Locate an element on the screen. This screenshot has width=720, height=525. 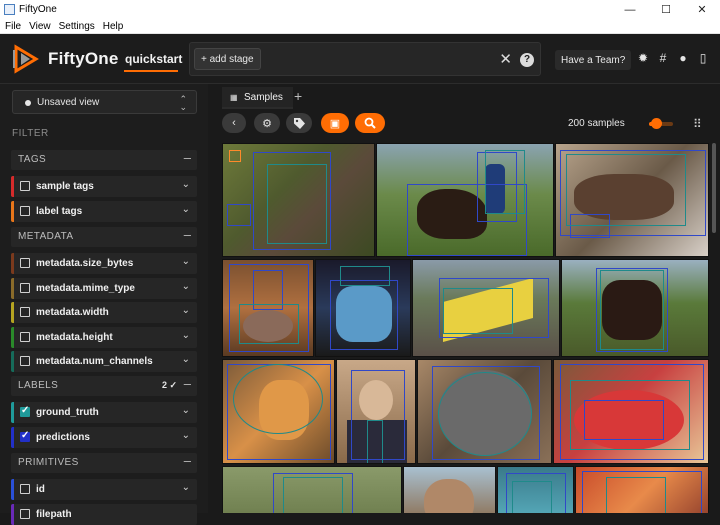
window-title: FiftyOne is located at coordinates (38, 9).